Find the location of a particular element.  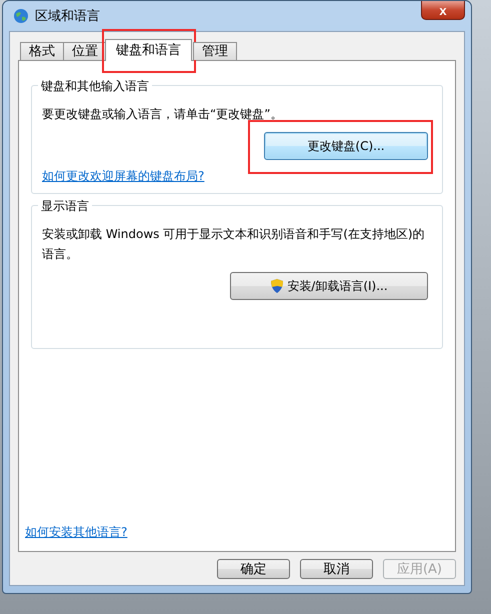

shield-icon is located at coordinates (277, 286).